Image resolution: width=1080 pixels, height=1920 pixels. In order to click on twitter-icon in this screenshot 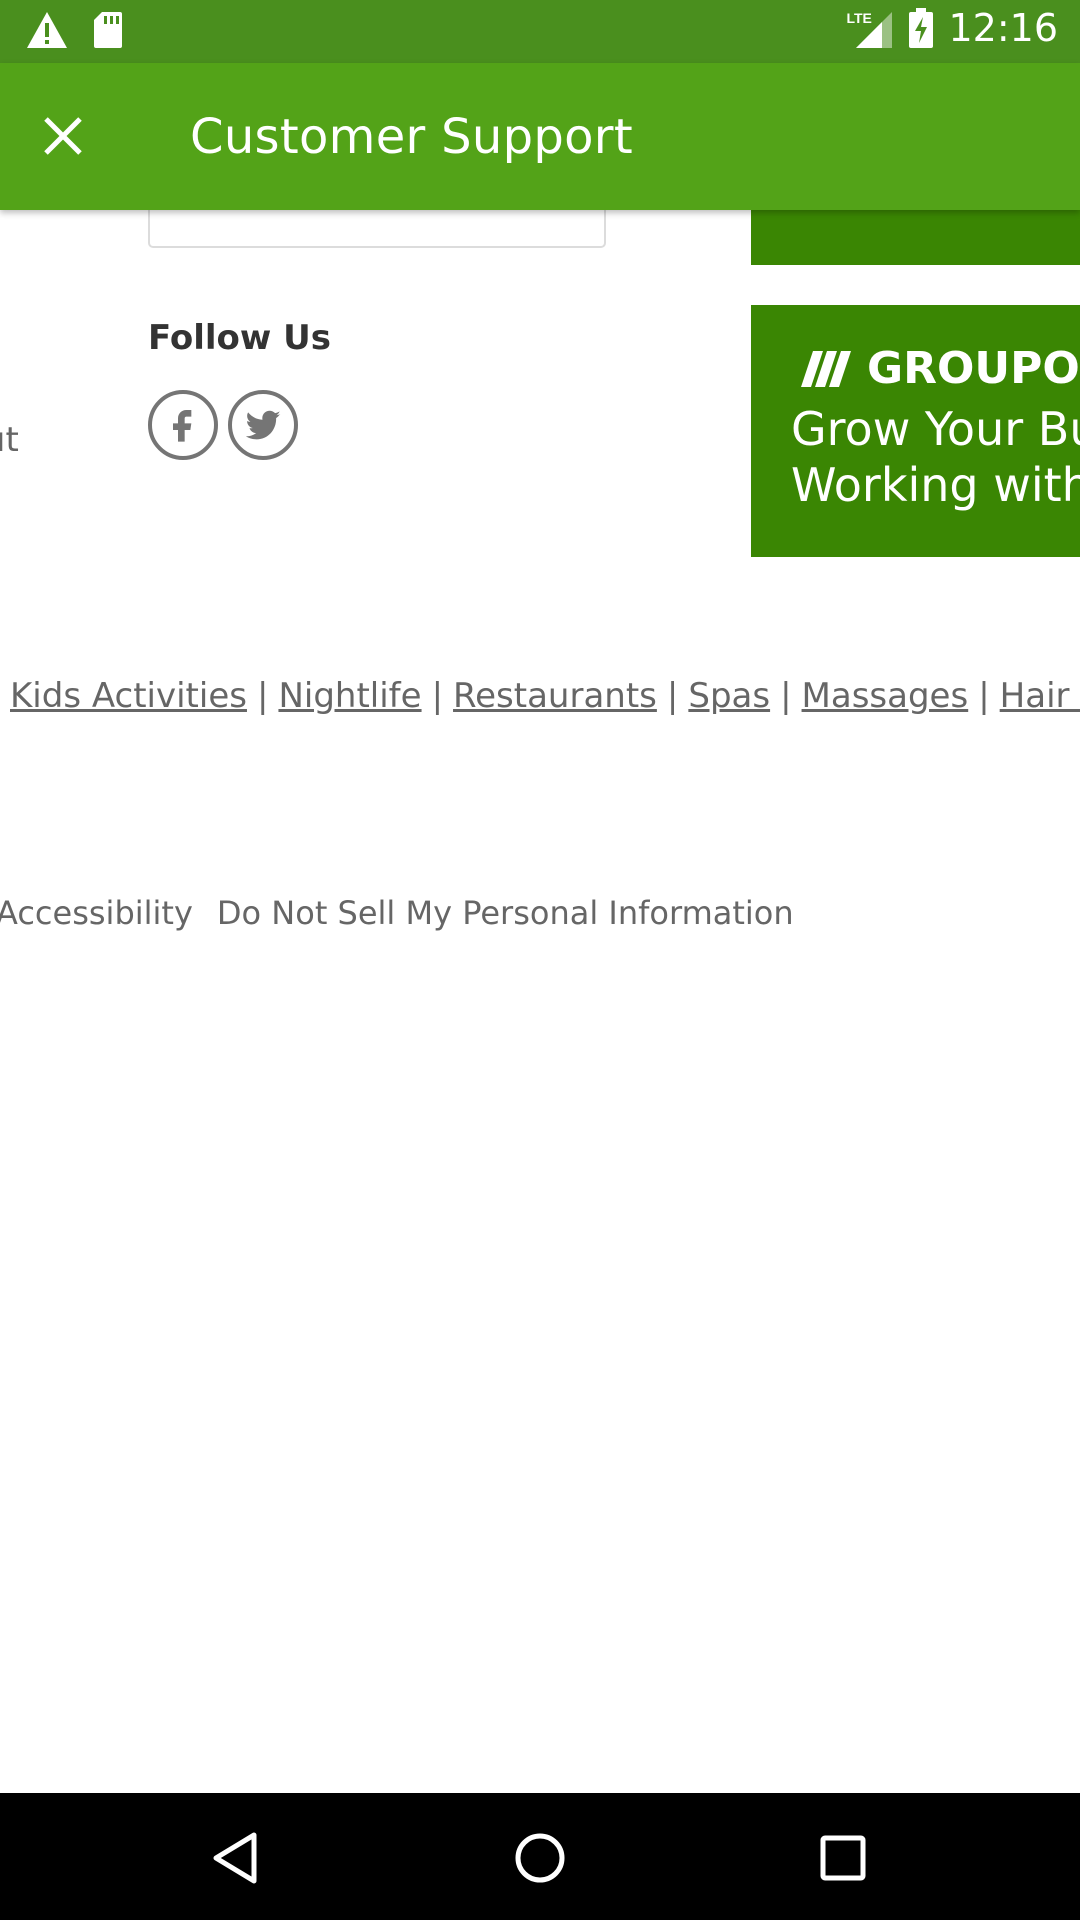, I will do `click(263, 425)`.